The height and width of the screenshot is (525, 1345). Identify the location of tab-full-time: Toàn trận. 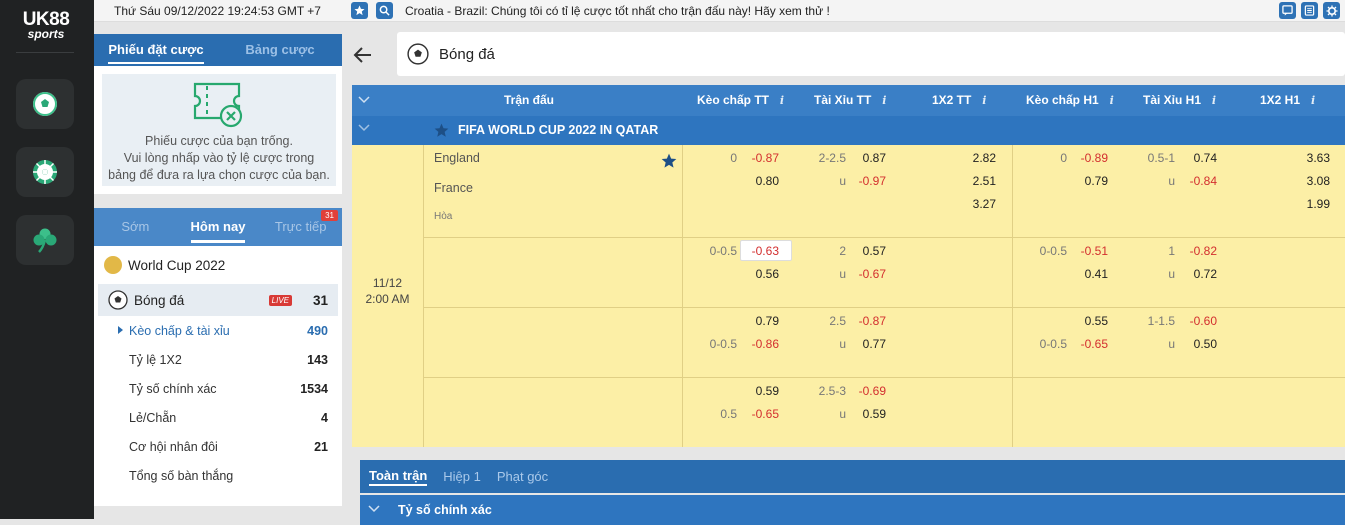
(398, 477).